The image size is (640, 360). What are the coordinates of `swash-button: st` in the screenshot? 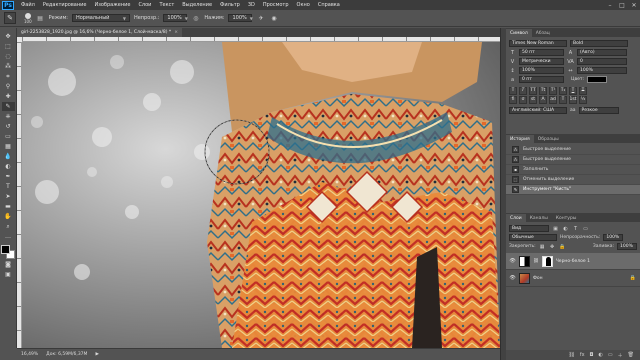 It's located at (533, 99).